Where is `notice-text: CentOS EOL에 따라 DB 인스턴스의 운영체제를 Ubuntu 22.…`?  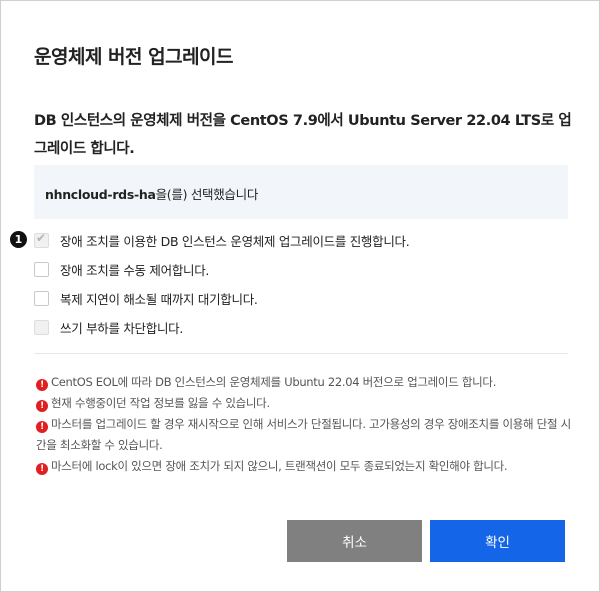
notice-text: CentOS EOL에 따라 DB 인스턴스의 운영체제를 Ubuntu 22.… is located at coordinates (274, 382).